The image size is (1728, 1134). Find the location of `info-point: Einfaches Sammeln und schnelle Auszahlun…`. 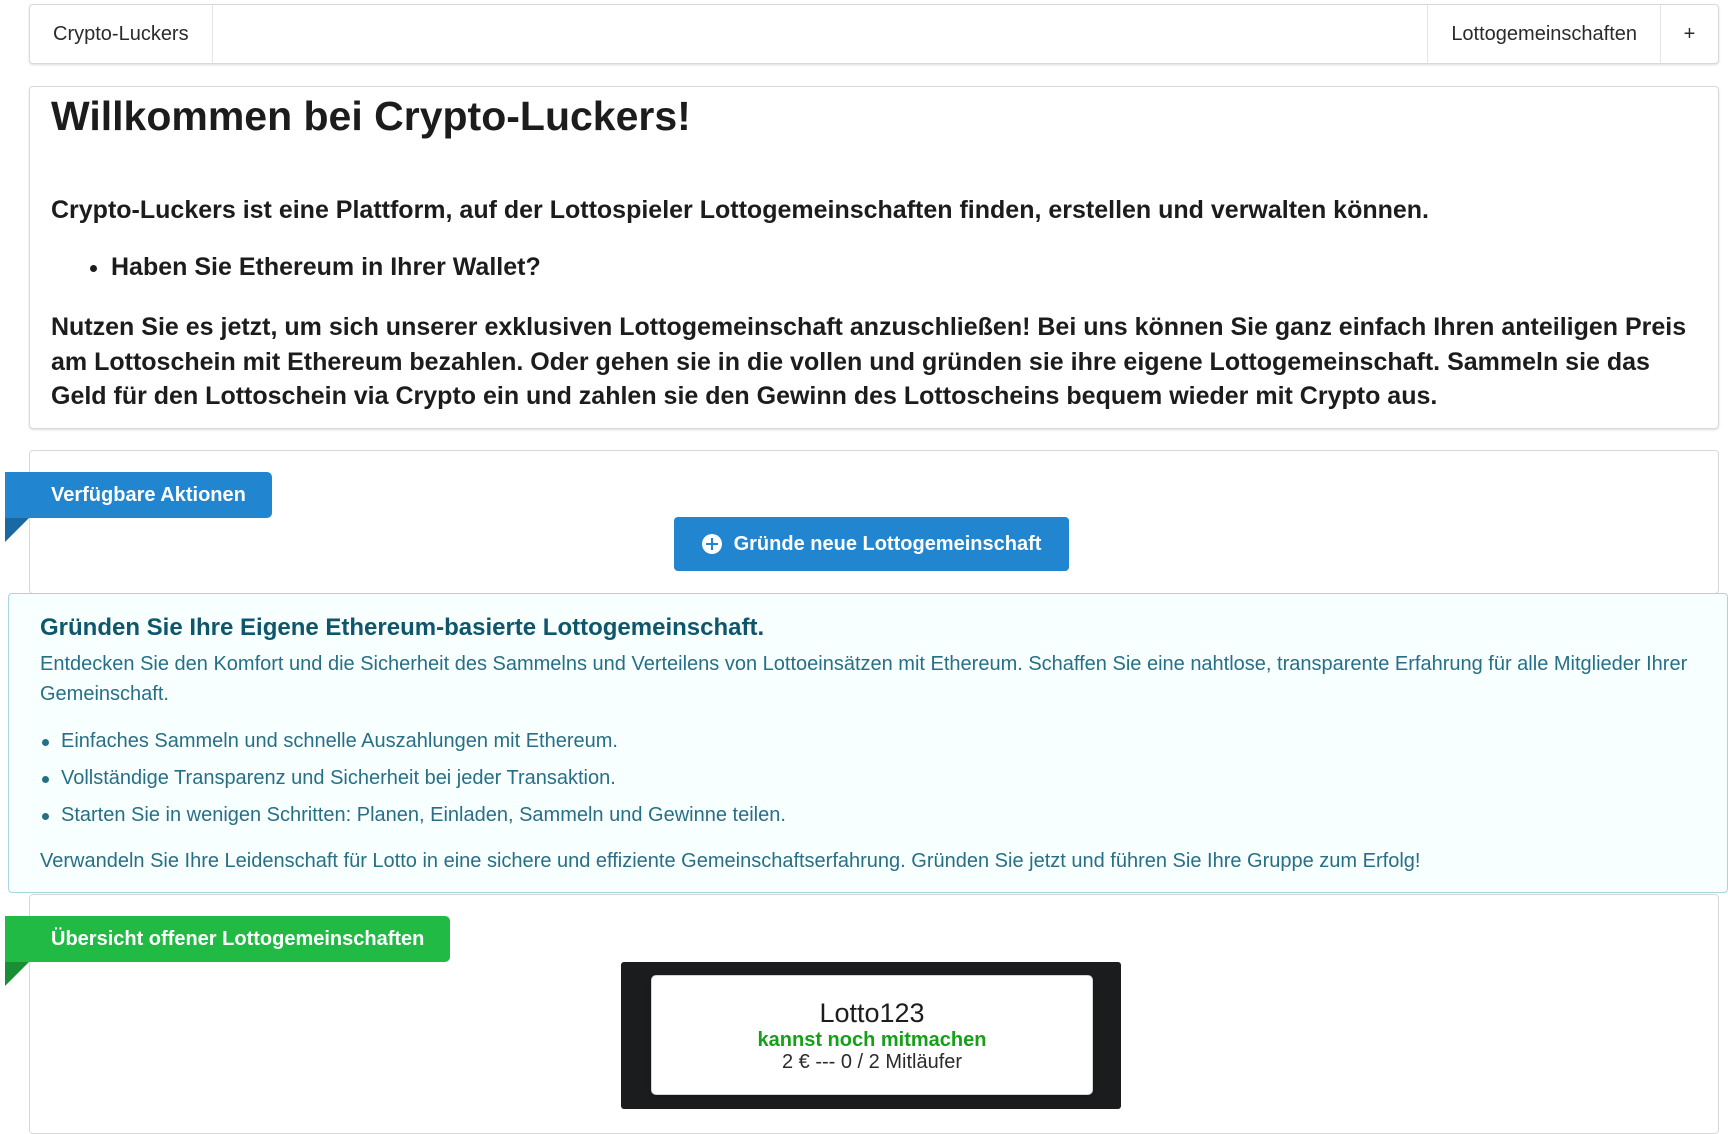

info-point: Einfaches Sammeln und schnelle Auszahlun… is located at coordinates (868, 741).